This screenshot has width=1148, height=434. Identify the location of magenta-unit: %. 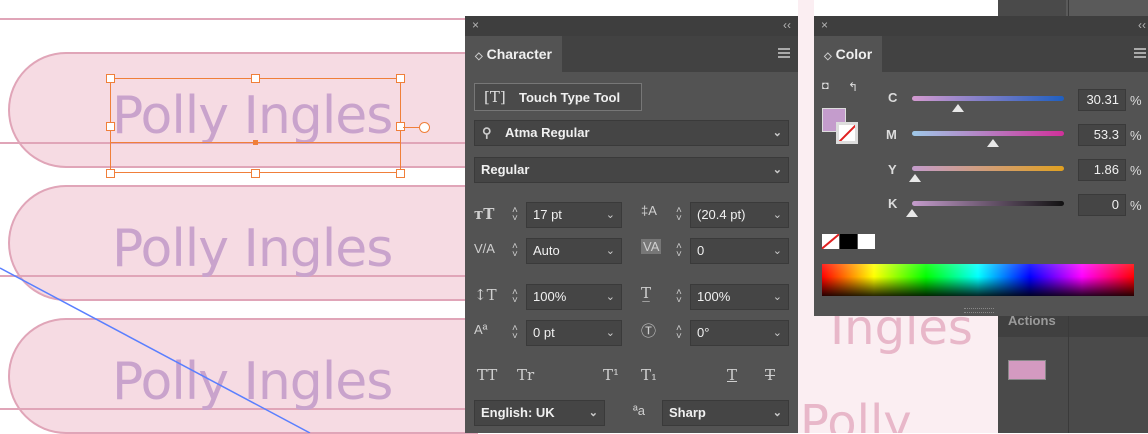
(1136, 135).